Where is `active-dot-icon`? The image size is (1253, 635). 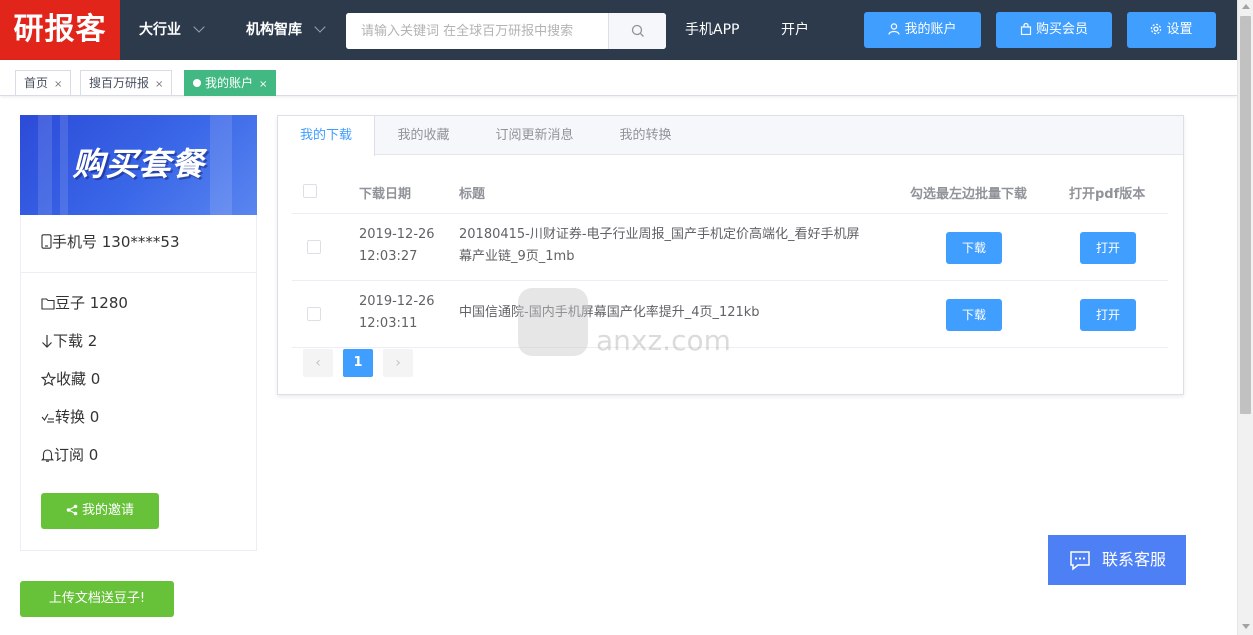
active-dot-icon is located at coordinates (197, 83).